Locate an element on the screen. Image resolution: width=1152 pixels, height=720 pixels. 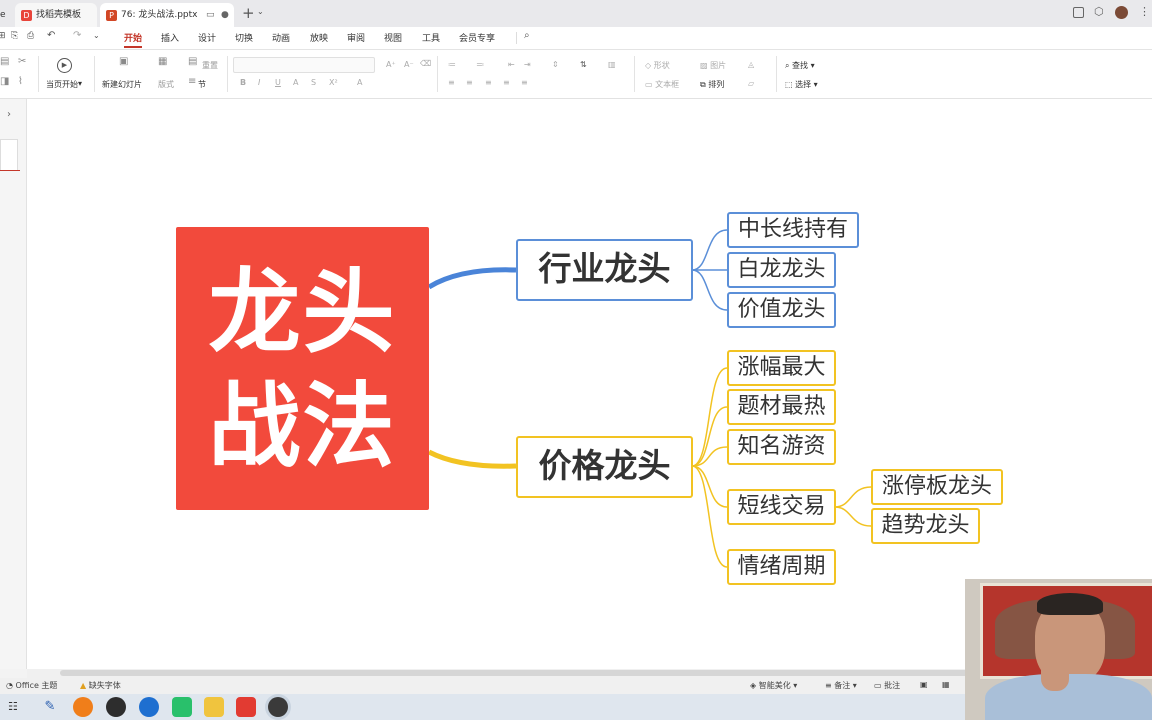
comments-label: 批注 is located at coordinates (892, 685).